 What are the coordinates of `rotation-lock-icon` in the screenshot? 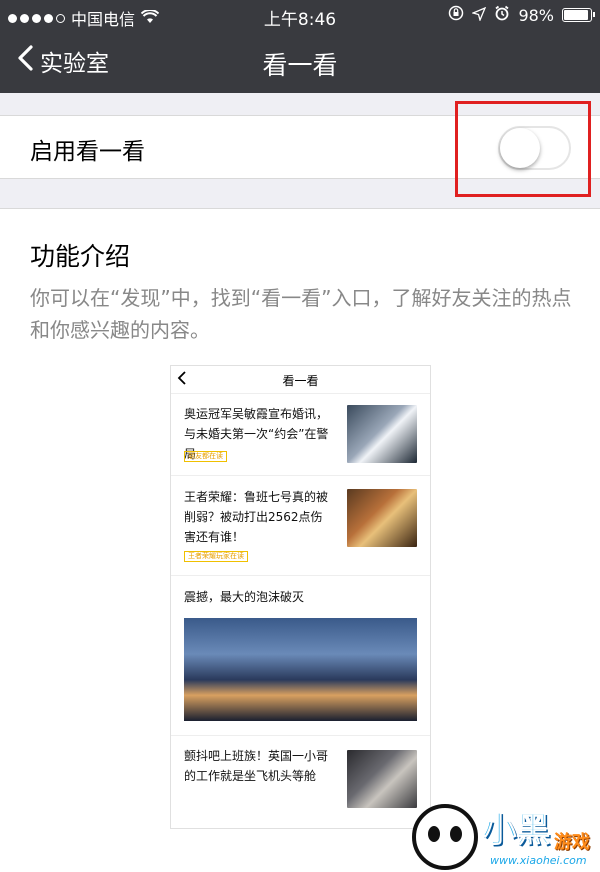 It's located at (456, 15).